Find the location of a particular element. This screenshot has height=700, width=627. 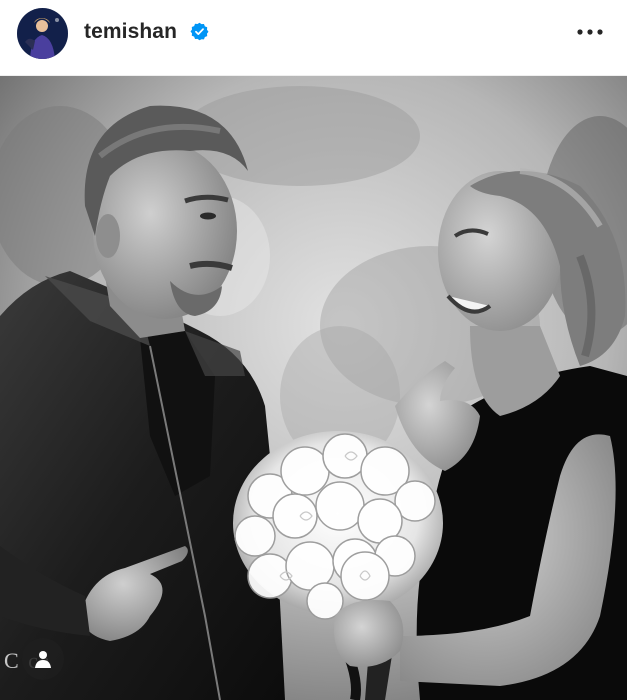

username: temishan is located at coordinates (130, 32).